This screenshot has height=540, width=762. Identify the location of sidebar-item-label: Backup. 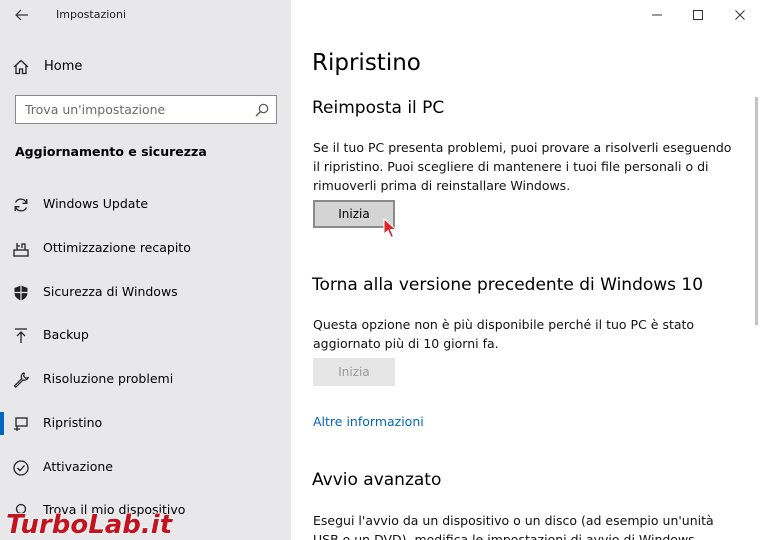
(66, 334).